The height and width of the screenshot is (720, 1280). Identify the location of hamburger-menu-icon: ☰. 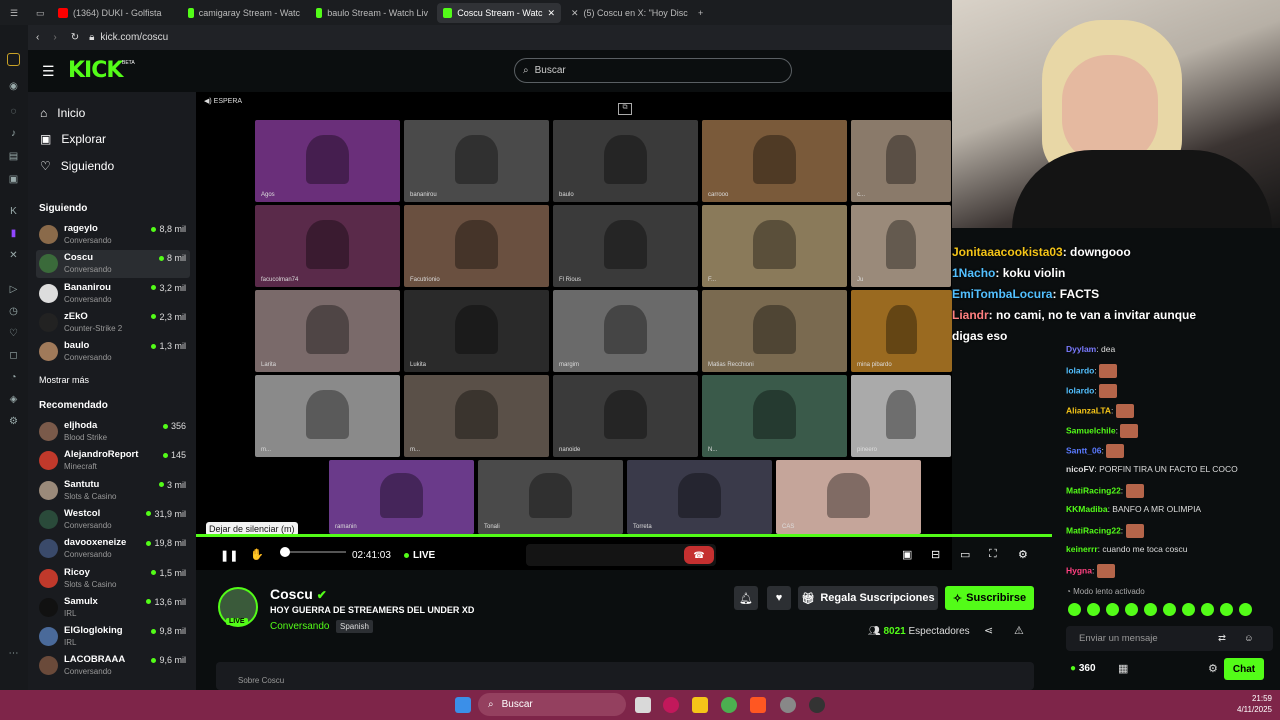
(48, 71).